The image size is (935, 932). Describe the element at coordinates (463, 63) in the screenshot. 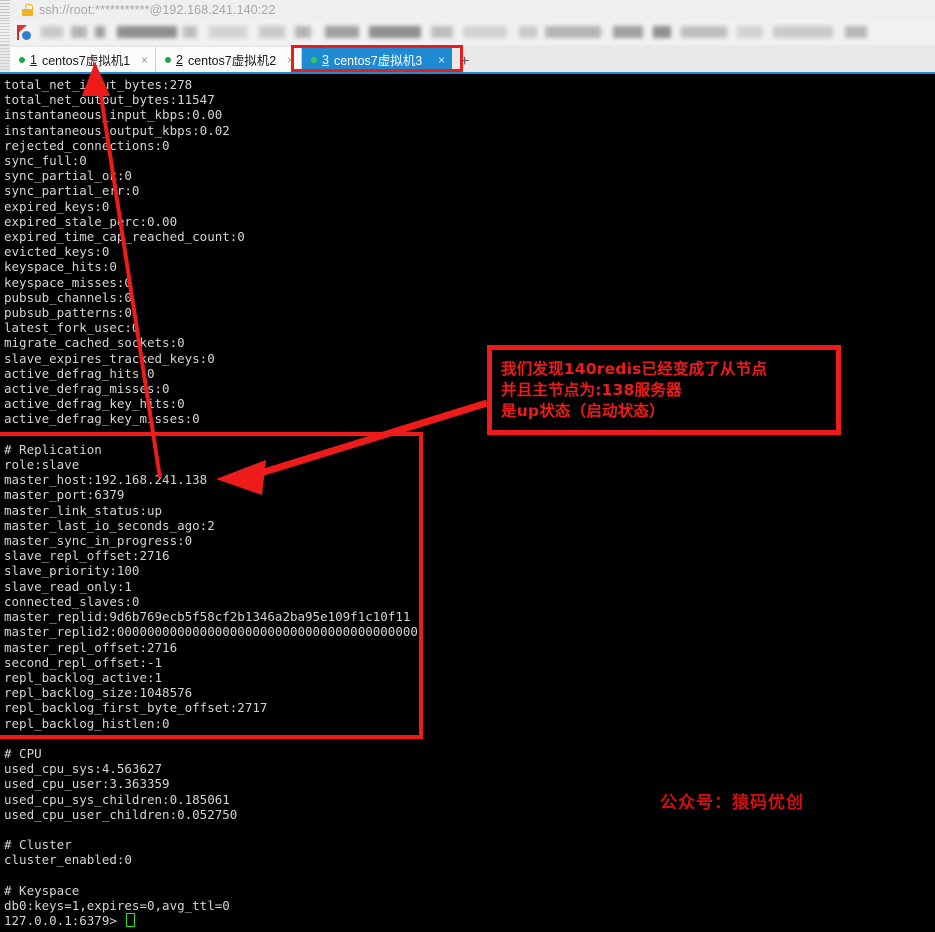

I see `new-tab-button: +` at that location.